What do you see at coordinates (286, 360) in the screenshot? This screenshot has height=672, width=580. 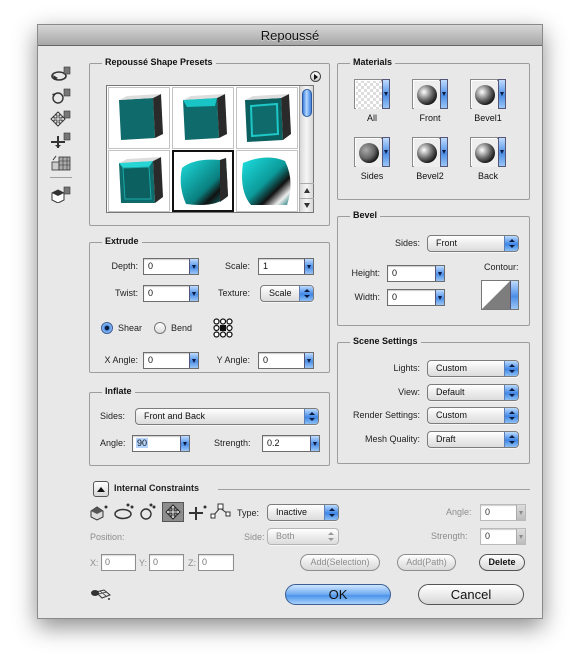 I see `y-angle-field: 0` at bounding box center [286, 360].